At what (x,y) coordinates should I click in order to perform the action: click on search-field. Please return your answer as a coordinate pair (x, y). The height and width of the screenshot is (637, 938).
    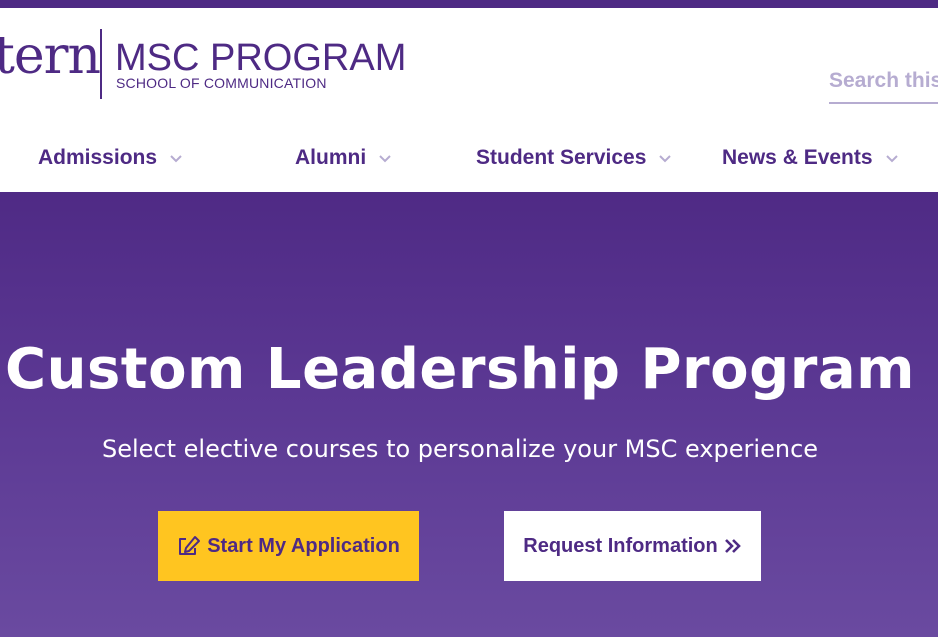
    Looking at the image, I should click on (883, 84).